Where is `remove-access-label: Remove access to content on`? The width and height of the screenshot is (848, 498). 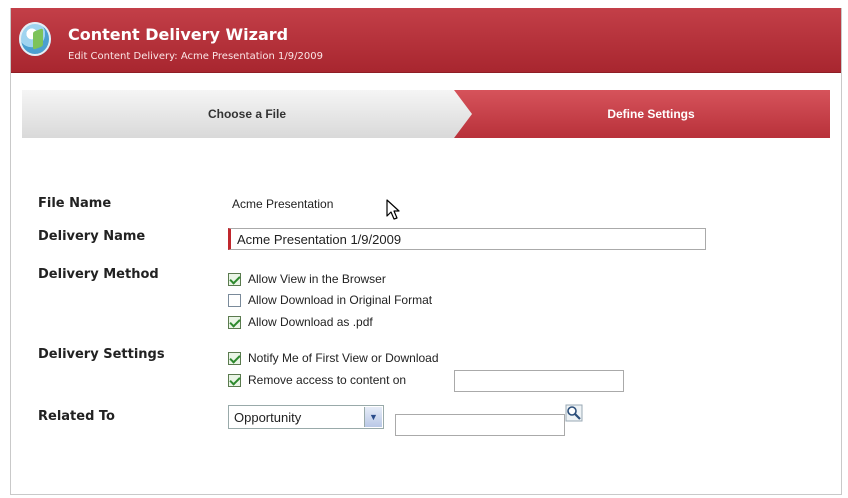
remove-access-label: Remove access to content on is located at coordinates (327, 380).